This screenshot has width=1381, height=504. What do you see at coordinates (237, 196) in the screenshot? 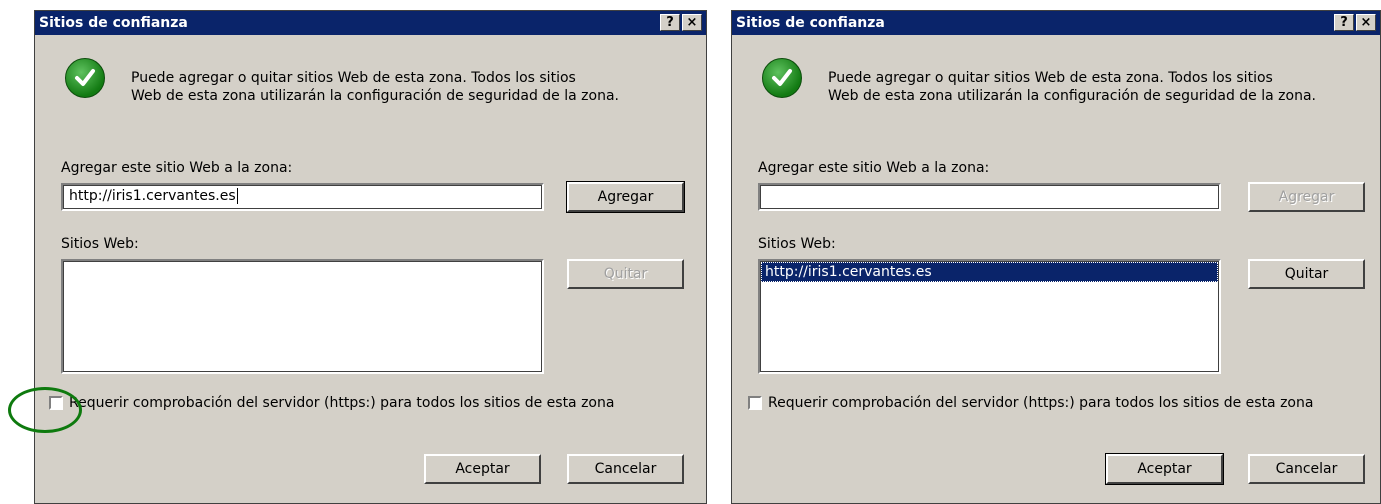
I see `text-caret` at bounding box center [237, 196].